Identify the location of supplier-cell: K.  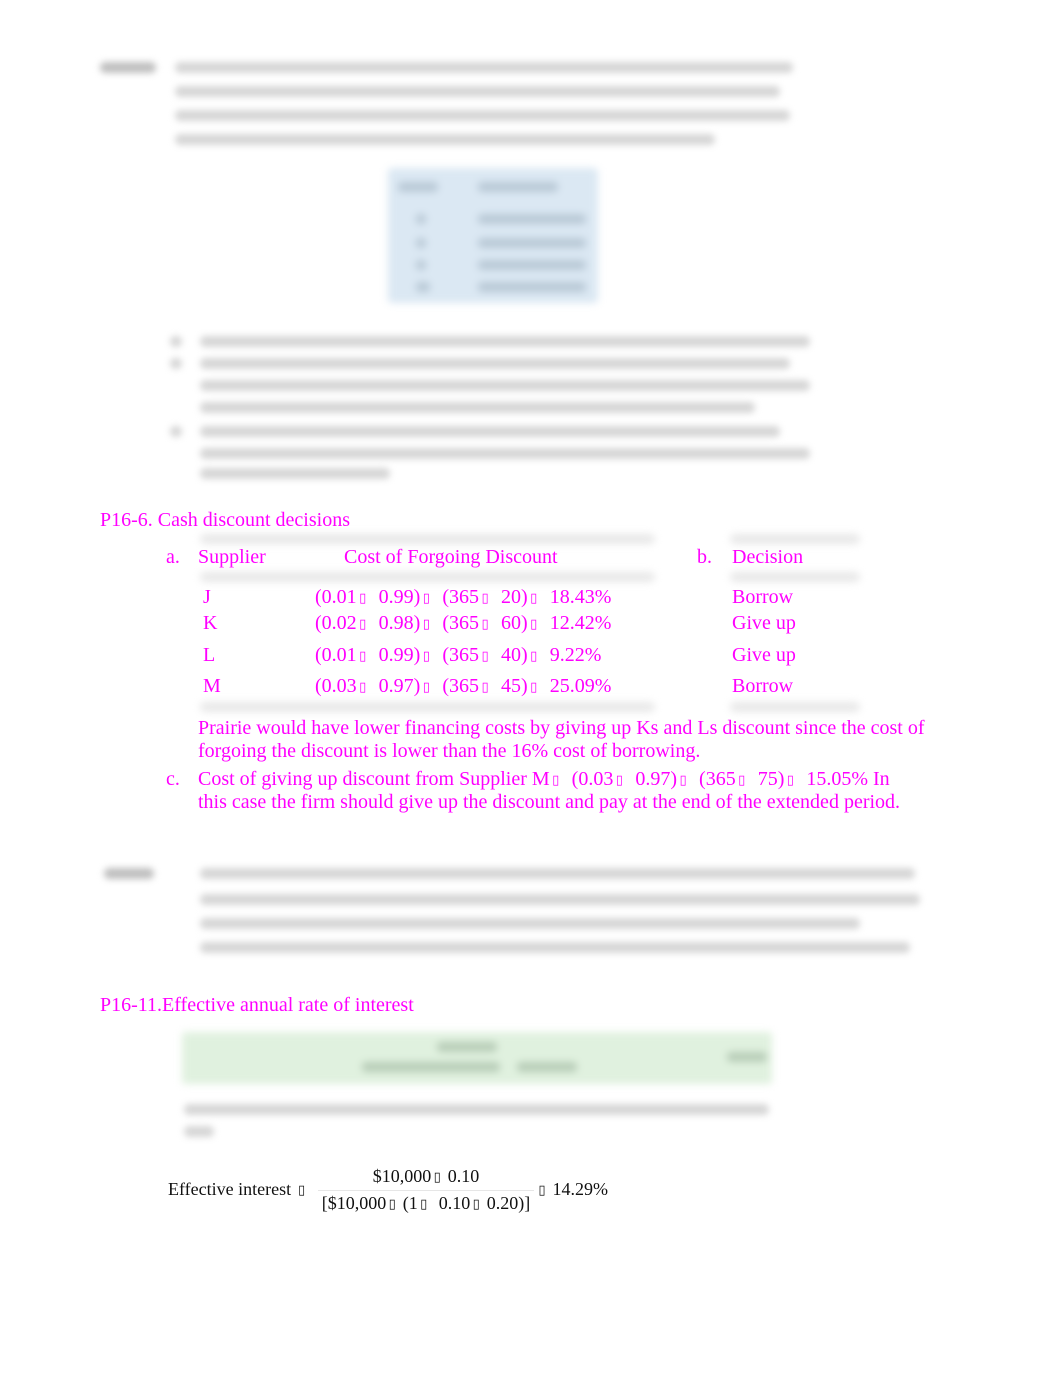
(210, 623).